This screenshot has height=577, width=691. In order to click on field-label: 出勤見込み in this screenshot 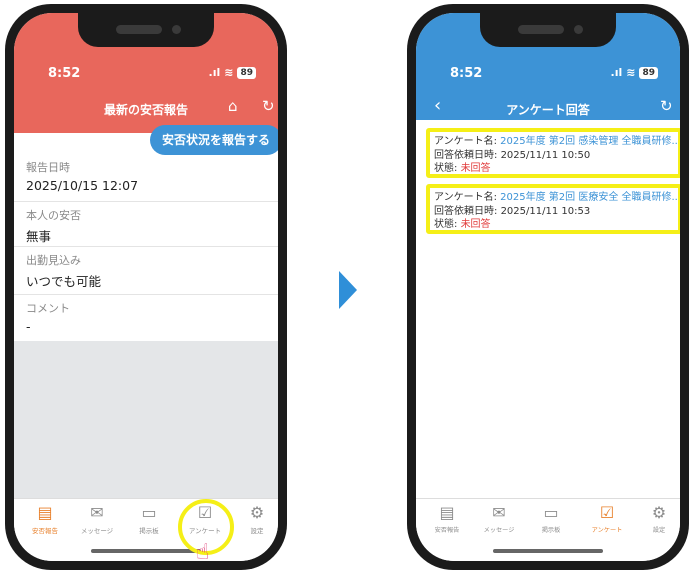, I will do `click(53, 260)`.